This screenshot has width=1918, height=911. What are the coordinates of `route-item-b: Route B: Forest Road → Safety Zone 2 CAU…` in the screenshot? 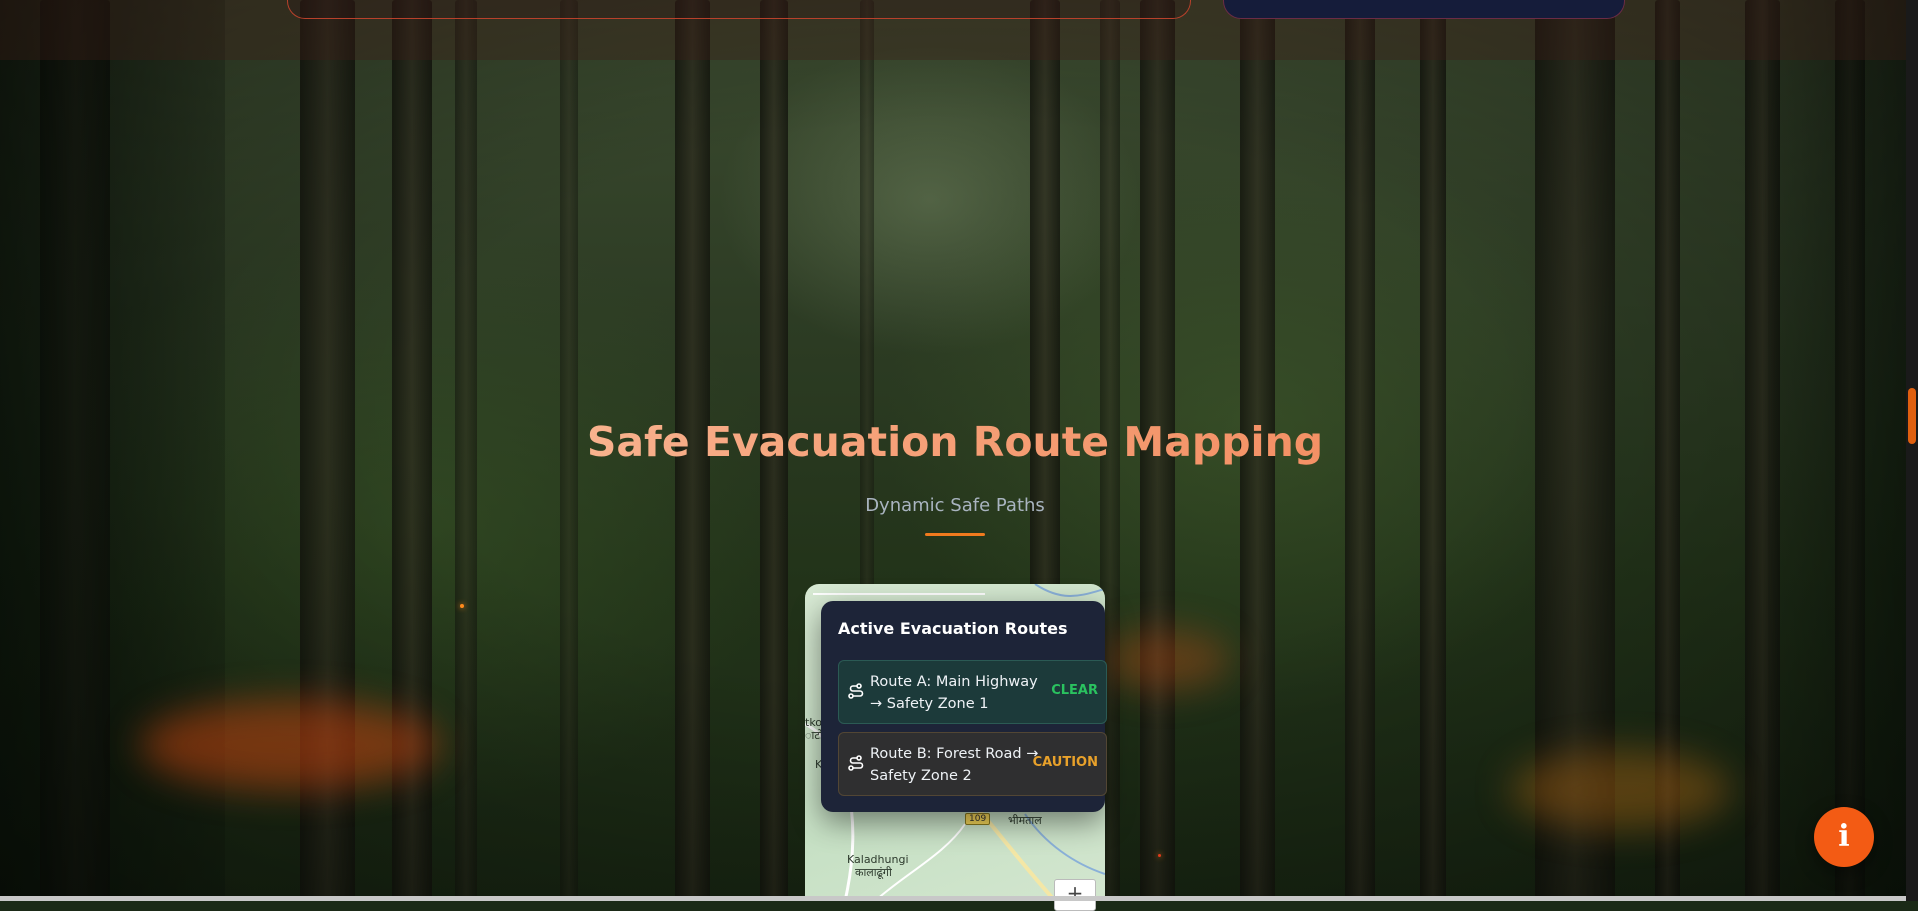 It's located at (972, 764).